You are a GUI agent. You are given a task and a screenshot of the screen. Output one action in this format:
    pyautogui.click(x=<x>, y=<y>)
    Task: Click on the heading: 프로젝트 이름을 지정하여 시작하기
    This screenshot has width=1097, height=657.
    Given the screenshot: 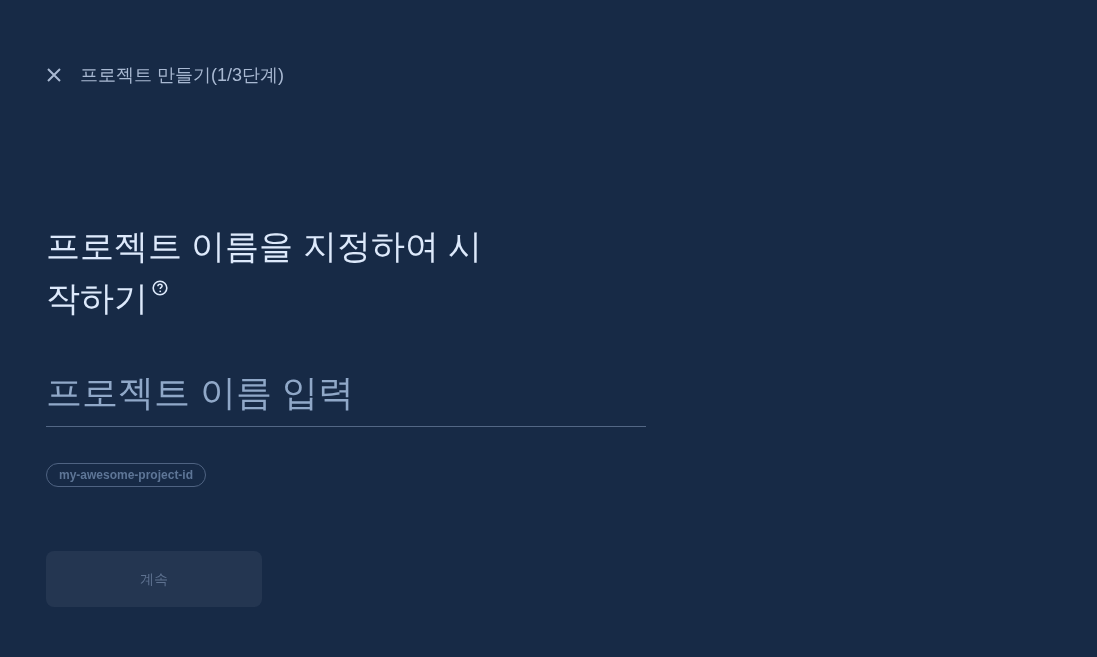 What is the action you would take?
    pyautogui.click(x=265, y=272)
    